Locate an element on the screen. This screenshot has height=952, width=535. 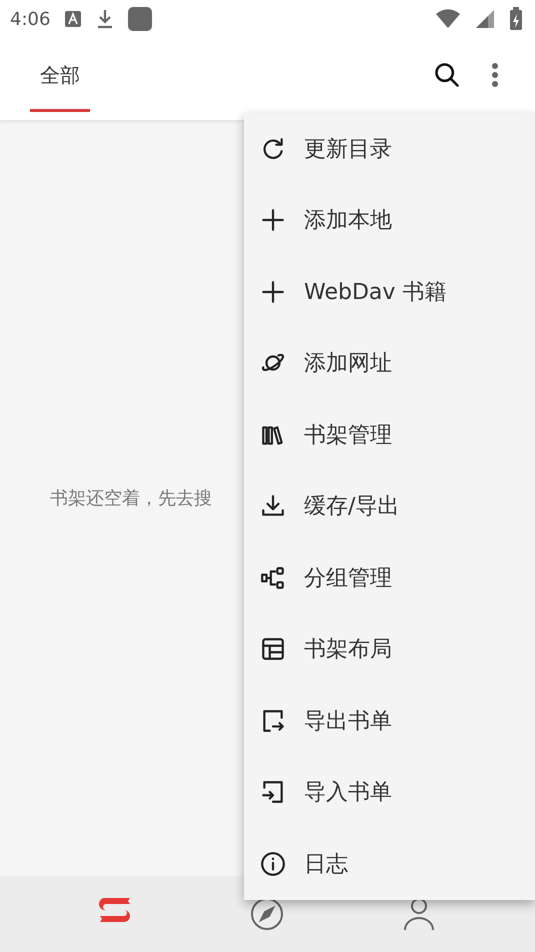
menu-item: 添加网址 is located at coordinates (389, 363).